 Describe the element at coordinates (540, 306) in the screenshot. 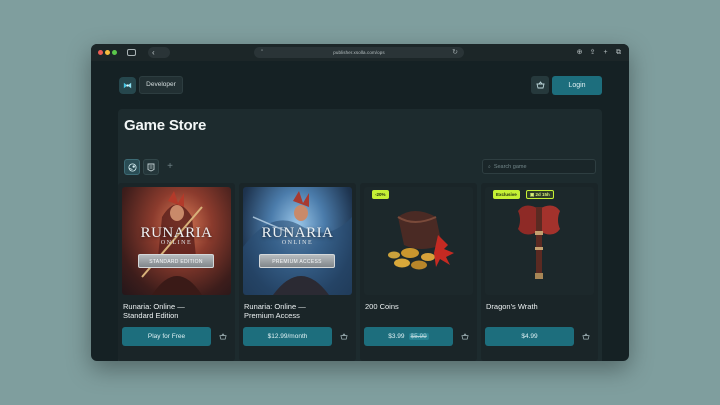

I see `product-name: Dragon's Wrath` at that location.